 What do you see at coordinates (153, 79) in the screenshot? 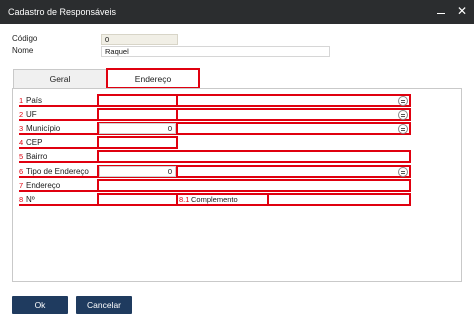
I see `tab-endereco: Endereço` at bounding box center [153, 79].